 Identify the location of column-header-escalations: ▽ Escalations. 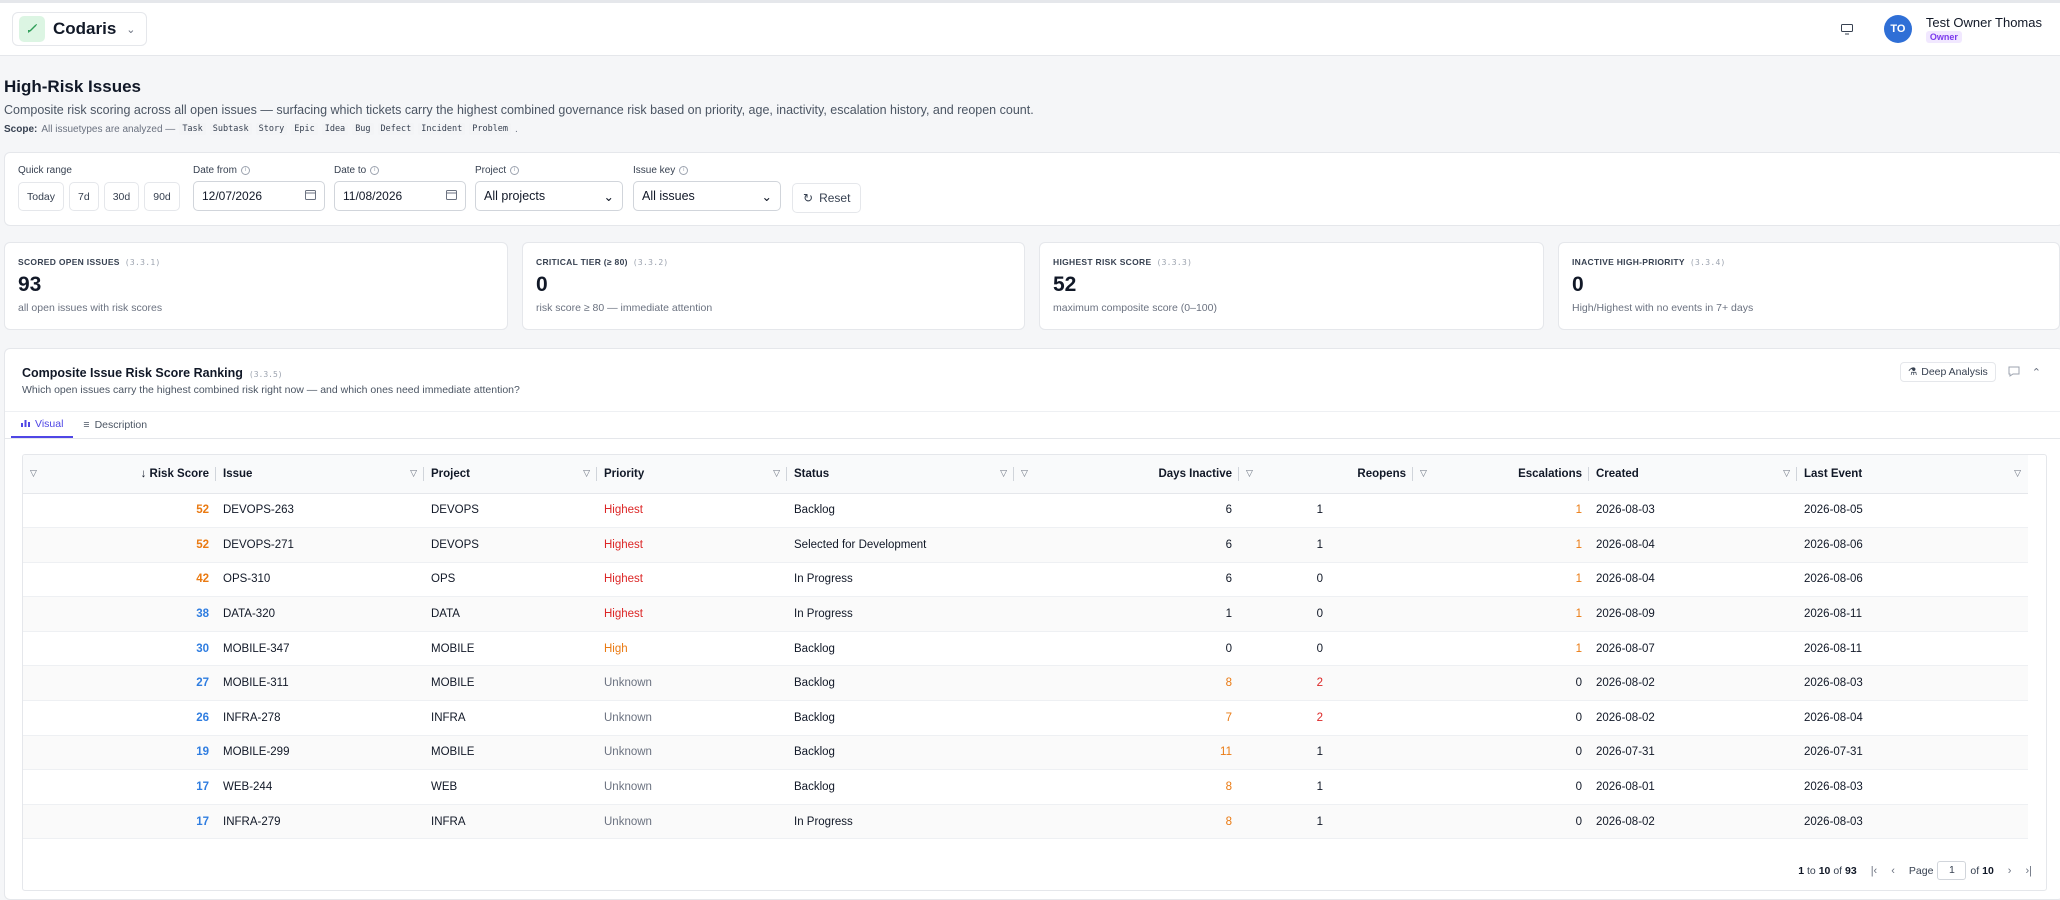
(1501, 474).